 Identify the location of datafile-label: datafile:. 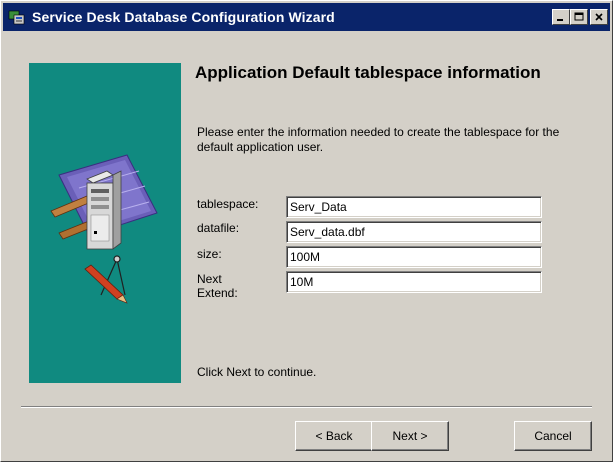
(218, 228).